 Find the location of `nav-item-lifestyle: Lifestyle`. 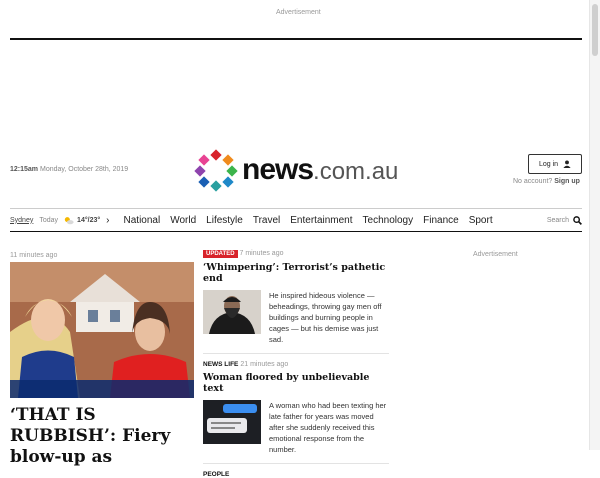

nav-item-lifestyle: Lifestyle is located at coordinates (224, 220).